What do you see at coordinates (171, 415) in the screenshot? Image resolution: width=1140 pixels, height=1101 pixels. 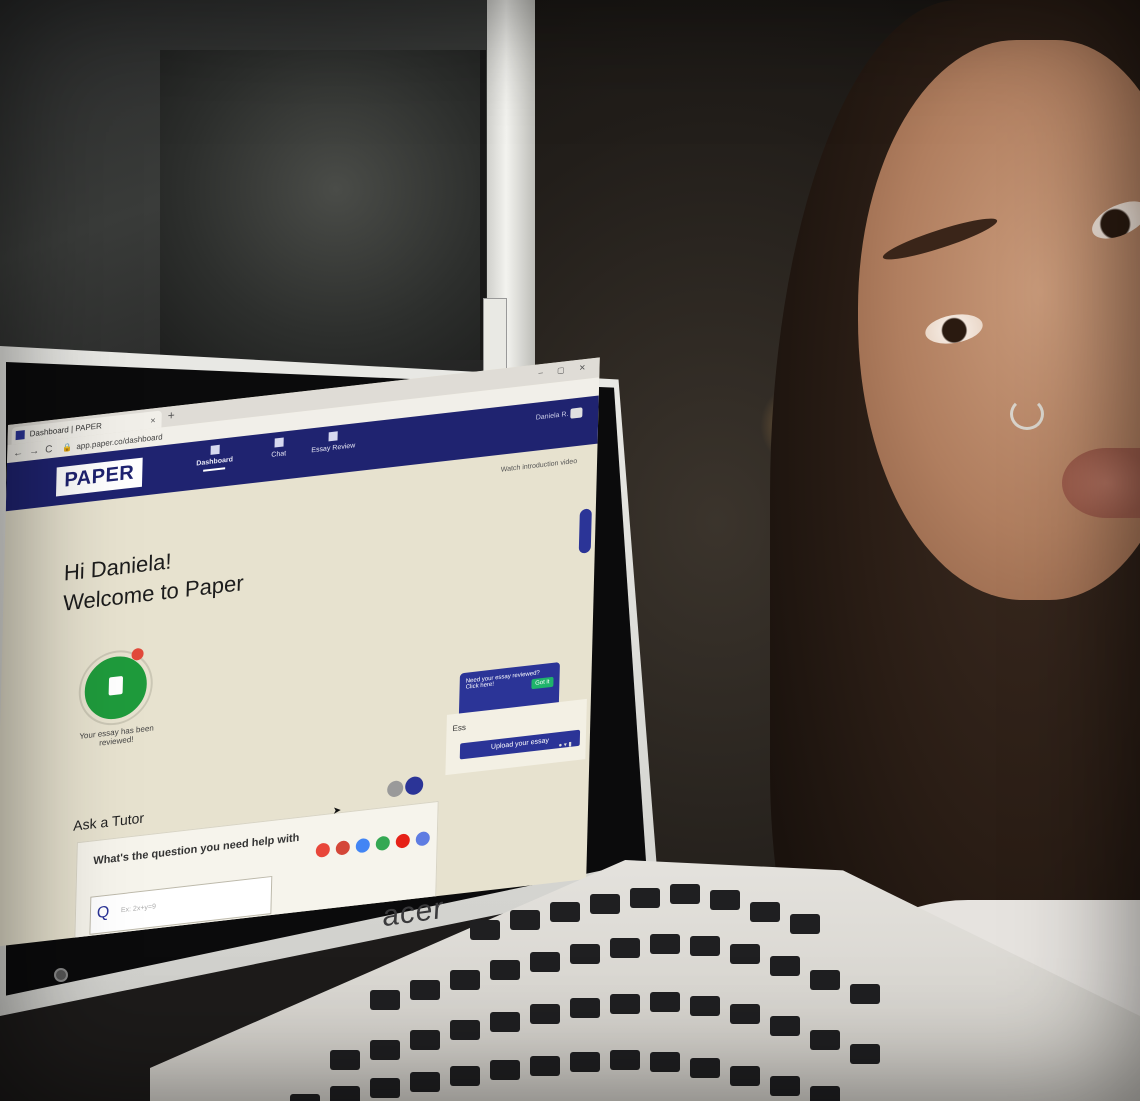 I see `new-tab-button: +` at bounding box center [171, 415].